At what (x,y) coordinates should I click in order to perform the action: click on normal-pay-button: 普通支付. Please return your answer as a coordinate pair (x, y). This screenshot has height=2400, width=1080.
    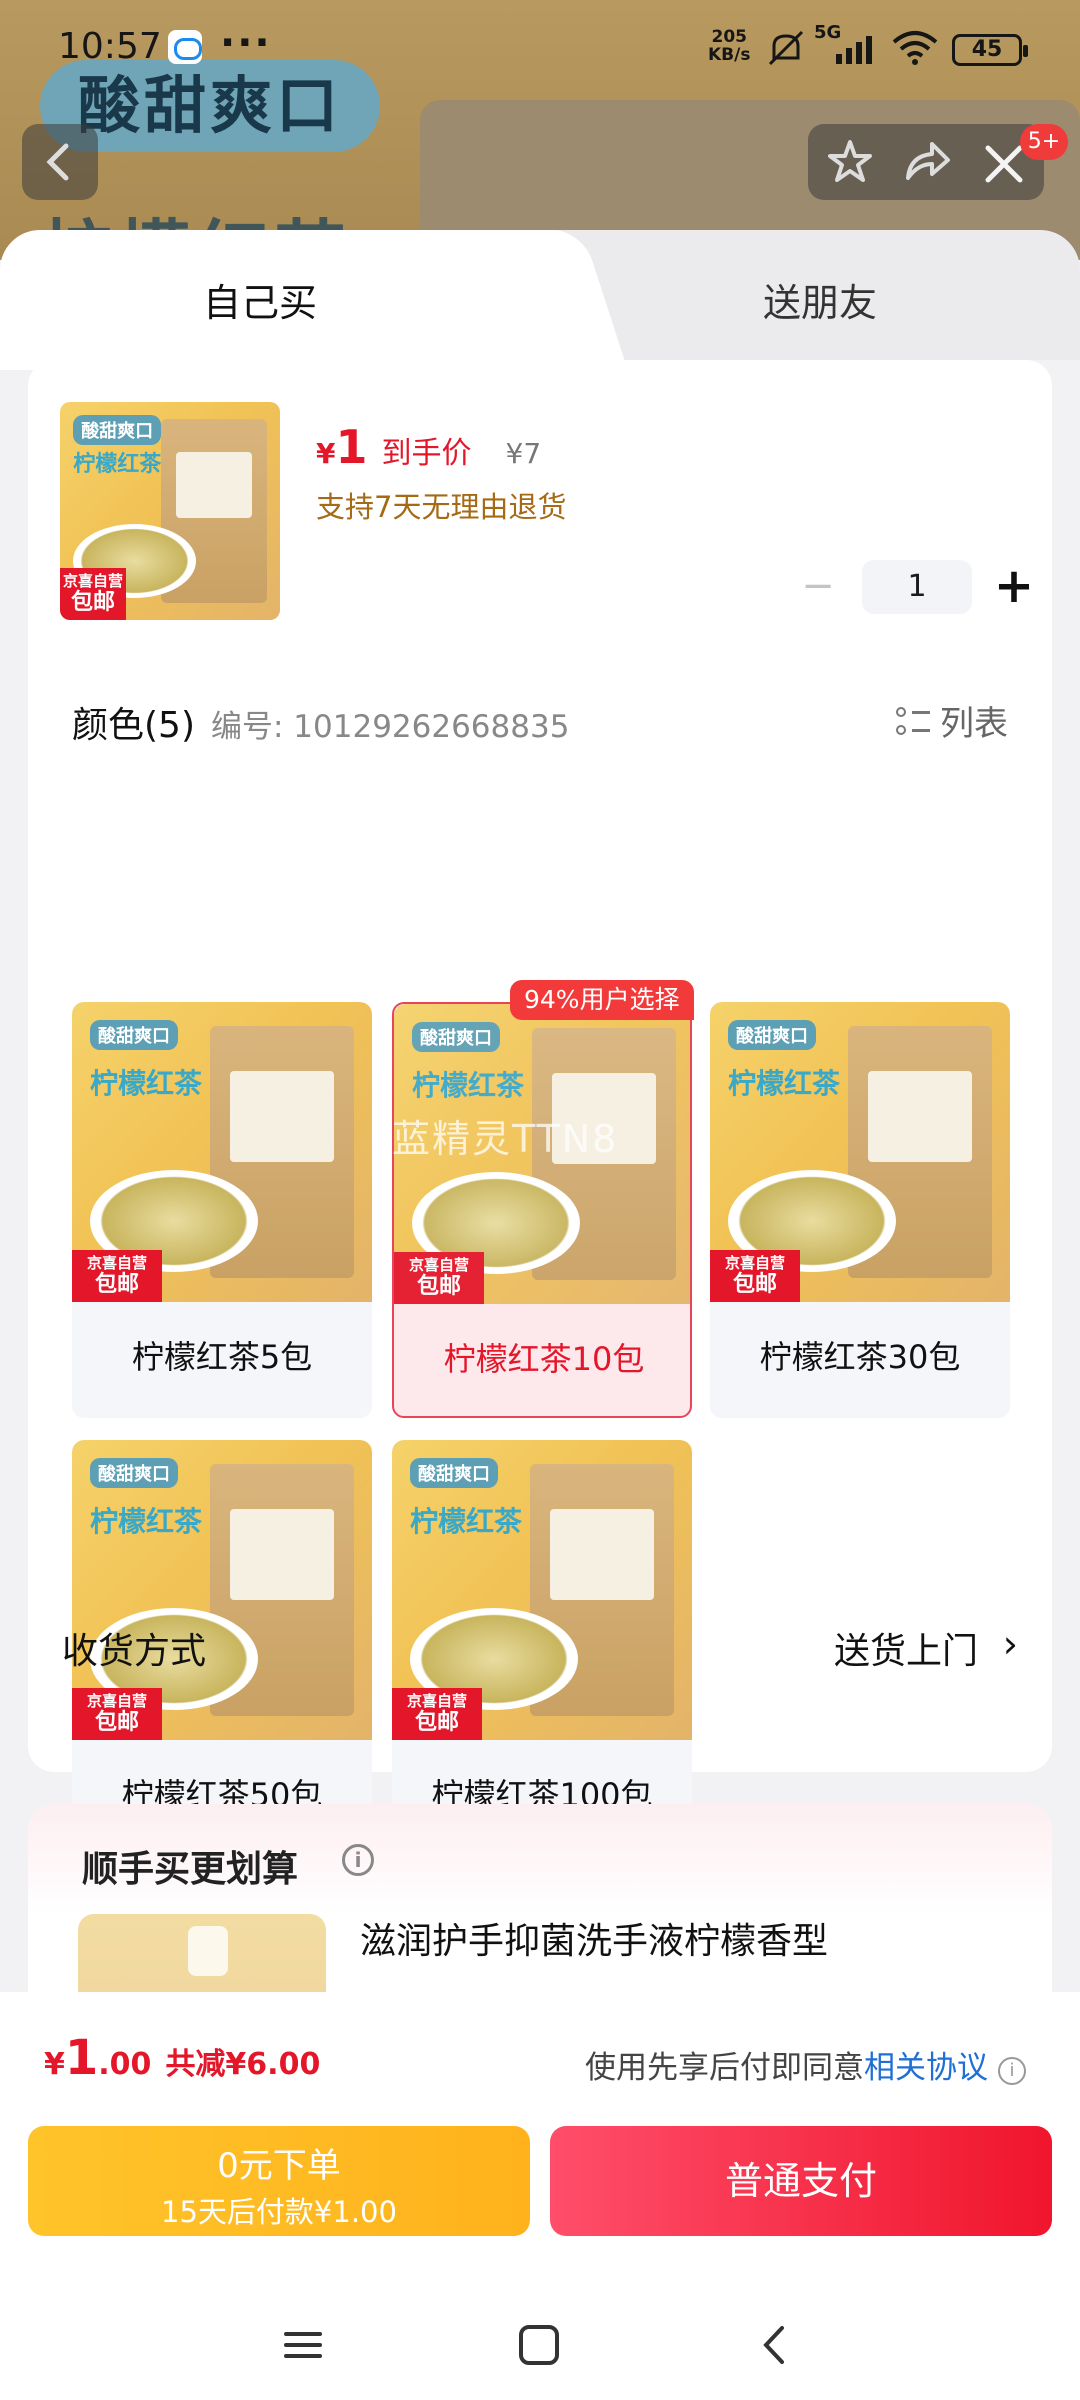
    Looking at the image, I should click on (801, 2181).